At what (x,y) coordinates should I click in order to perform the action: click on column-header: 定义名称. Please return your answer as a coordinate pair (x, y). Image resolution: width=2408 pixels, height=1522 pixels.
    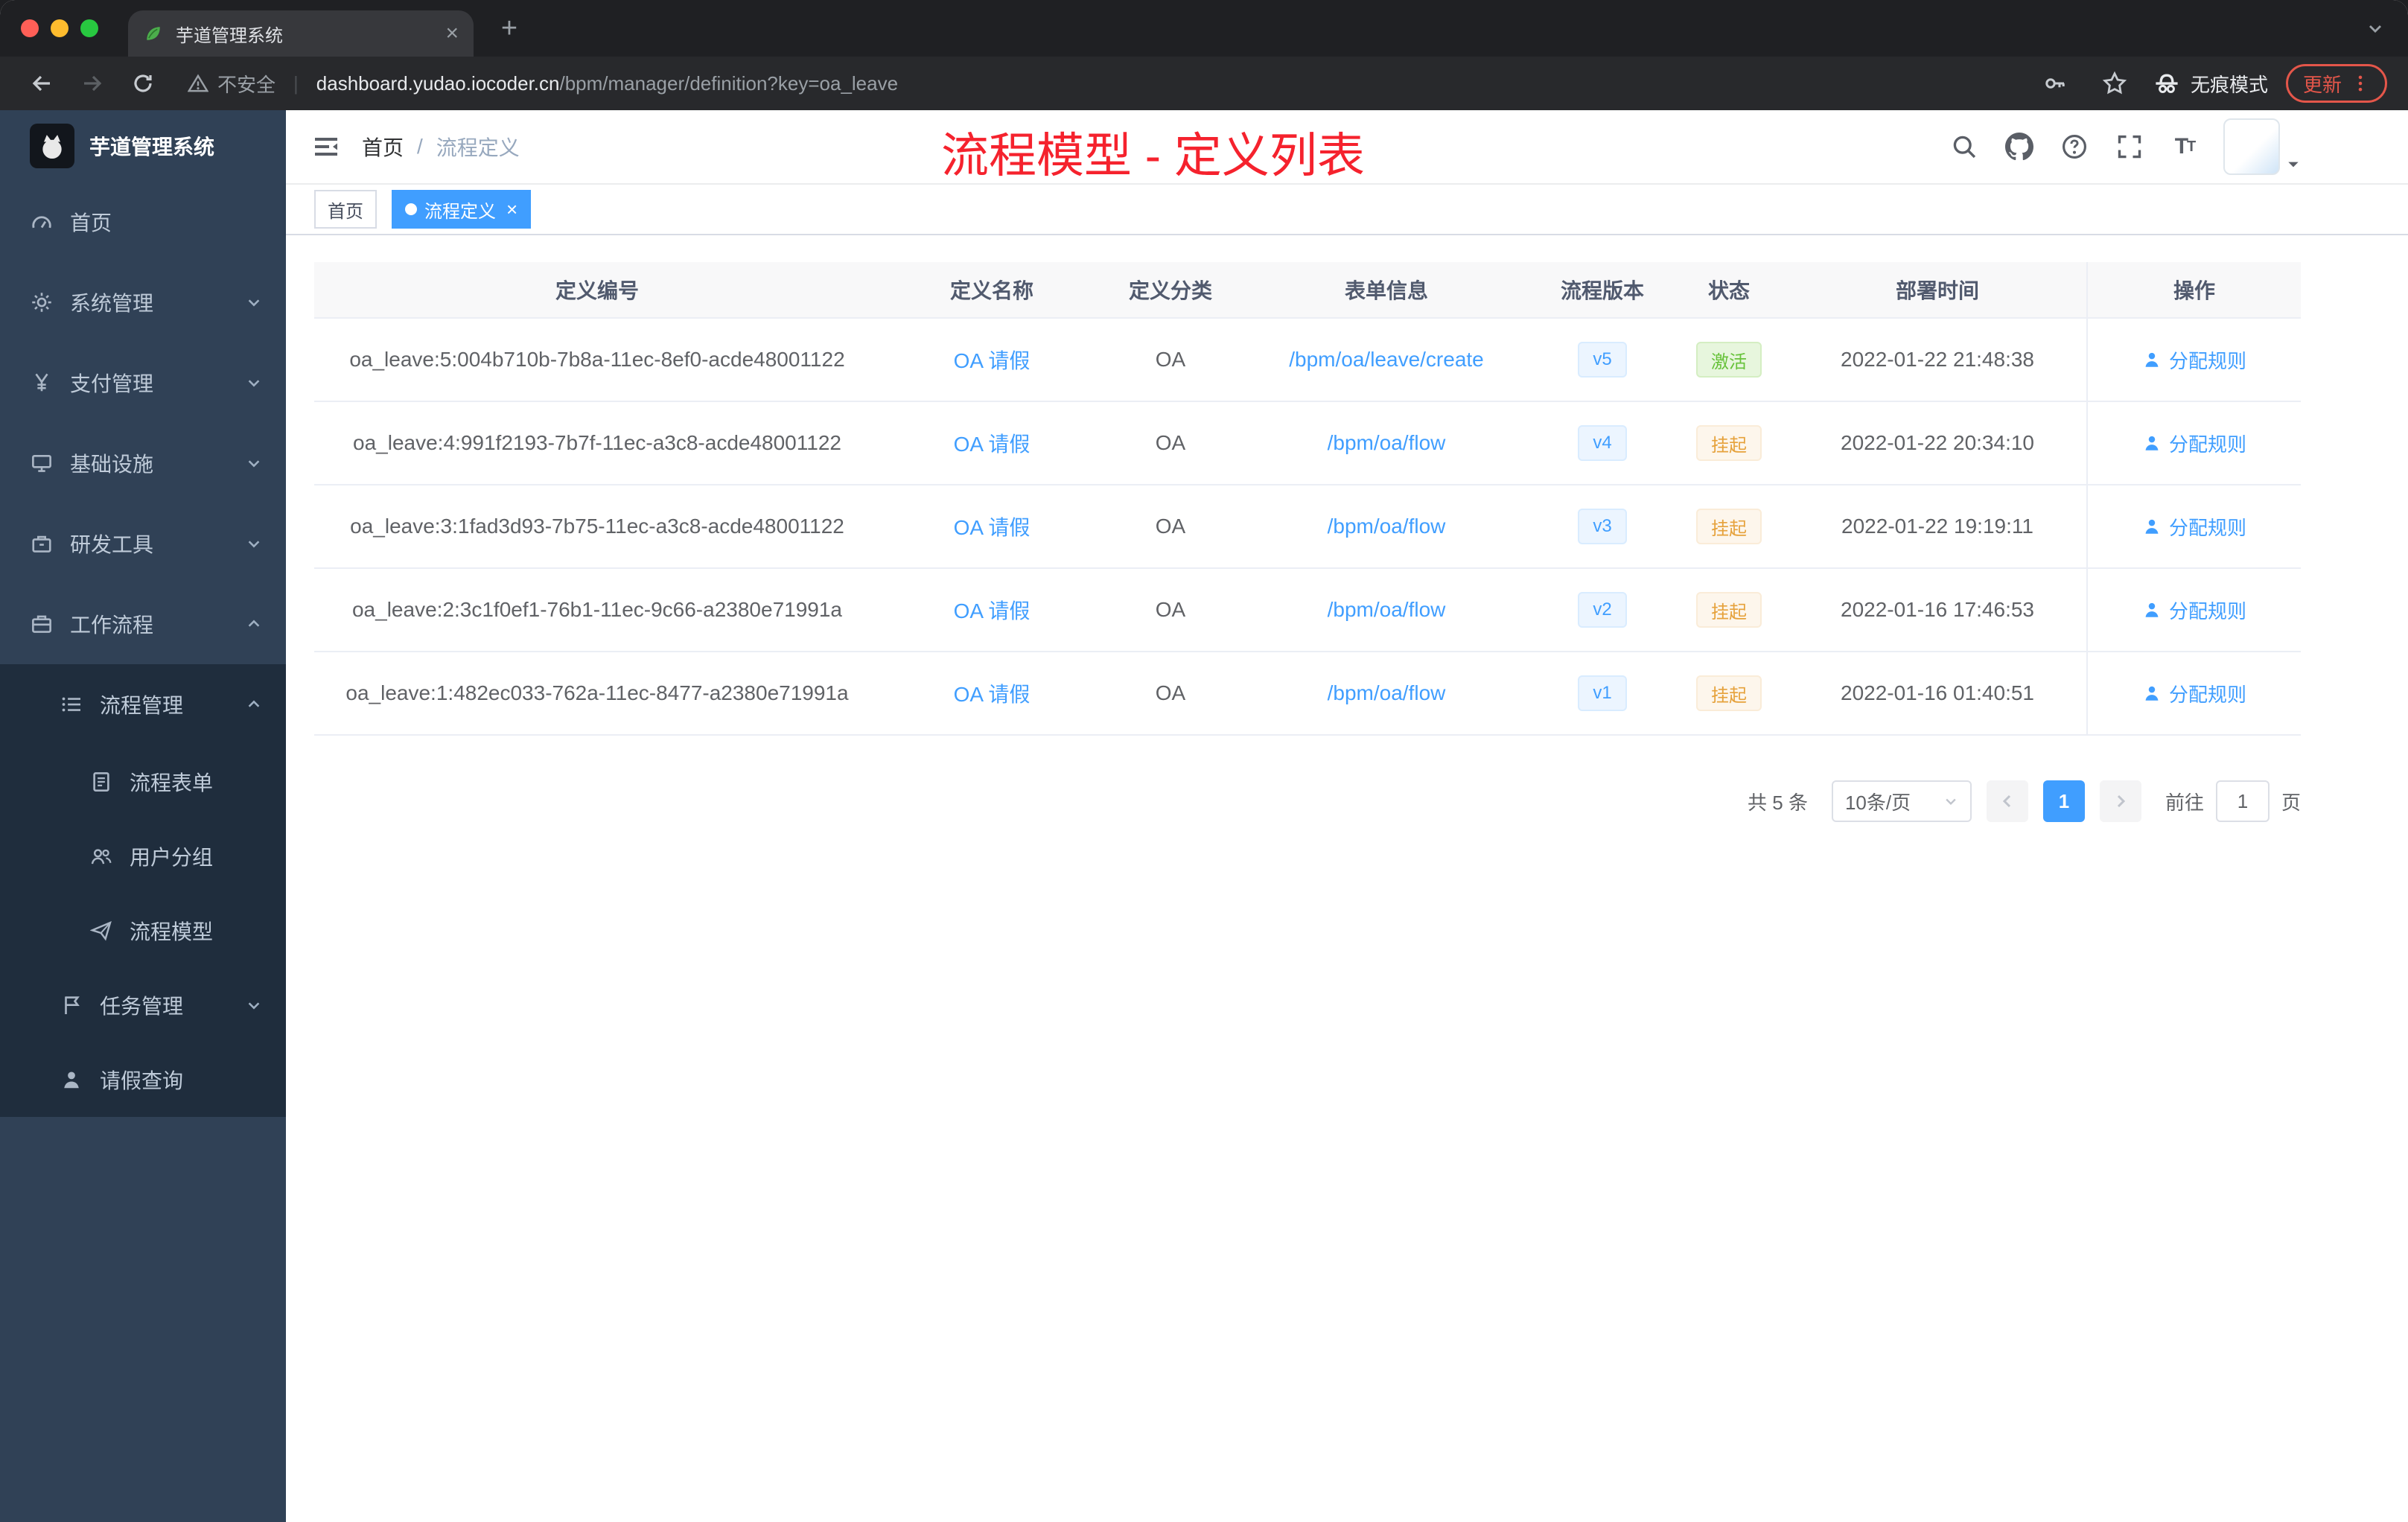
    Looking at the image, I should click on (991, 290).